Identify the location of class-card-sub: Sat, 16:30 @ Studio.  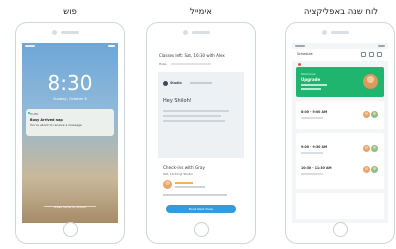
(178, 174).